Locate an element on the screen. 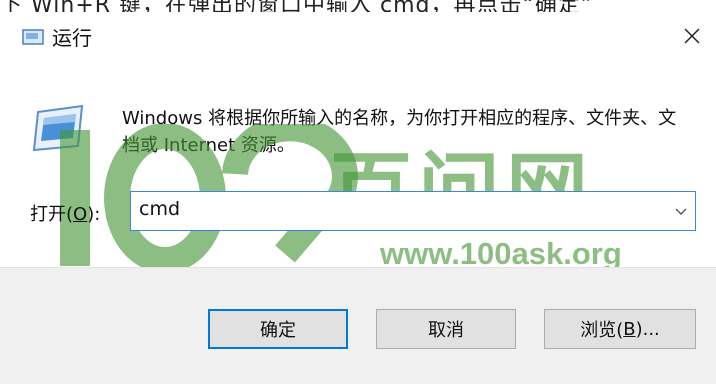 The image size is (716, 384). close-icon is located at coordinates (692, 36).